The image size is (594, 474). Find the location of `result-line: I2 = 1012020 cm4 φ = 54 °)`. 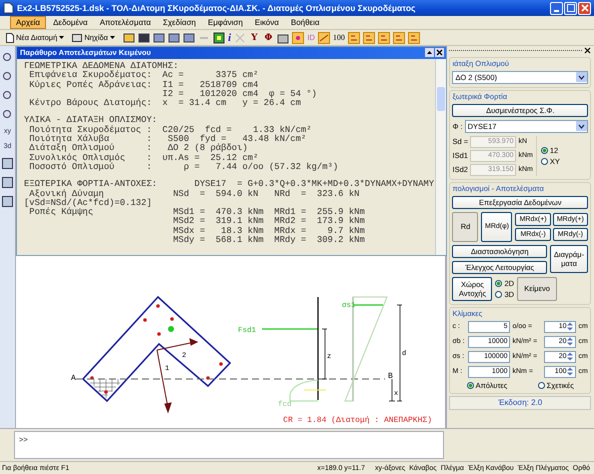

result-line: I2 = 1012020 cm4 φ = 54 °) is located at coordinates (239, 94).